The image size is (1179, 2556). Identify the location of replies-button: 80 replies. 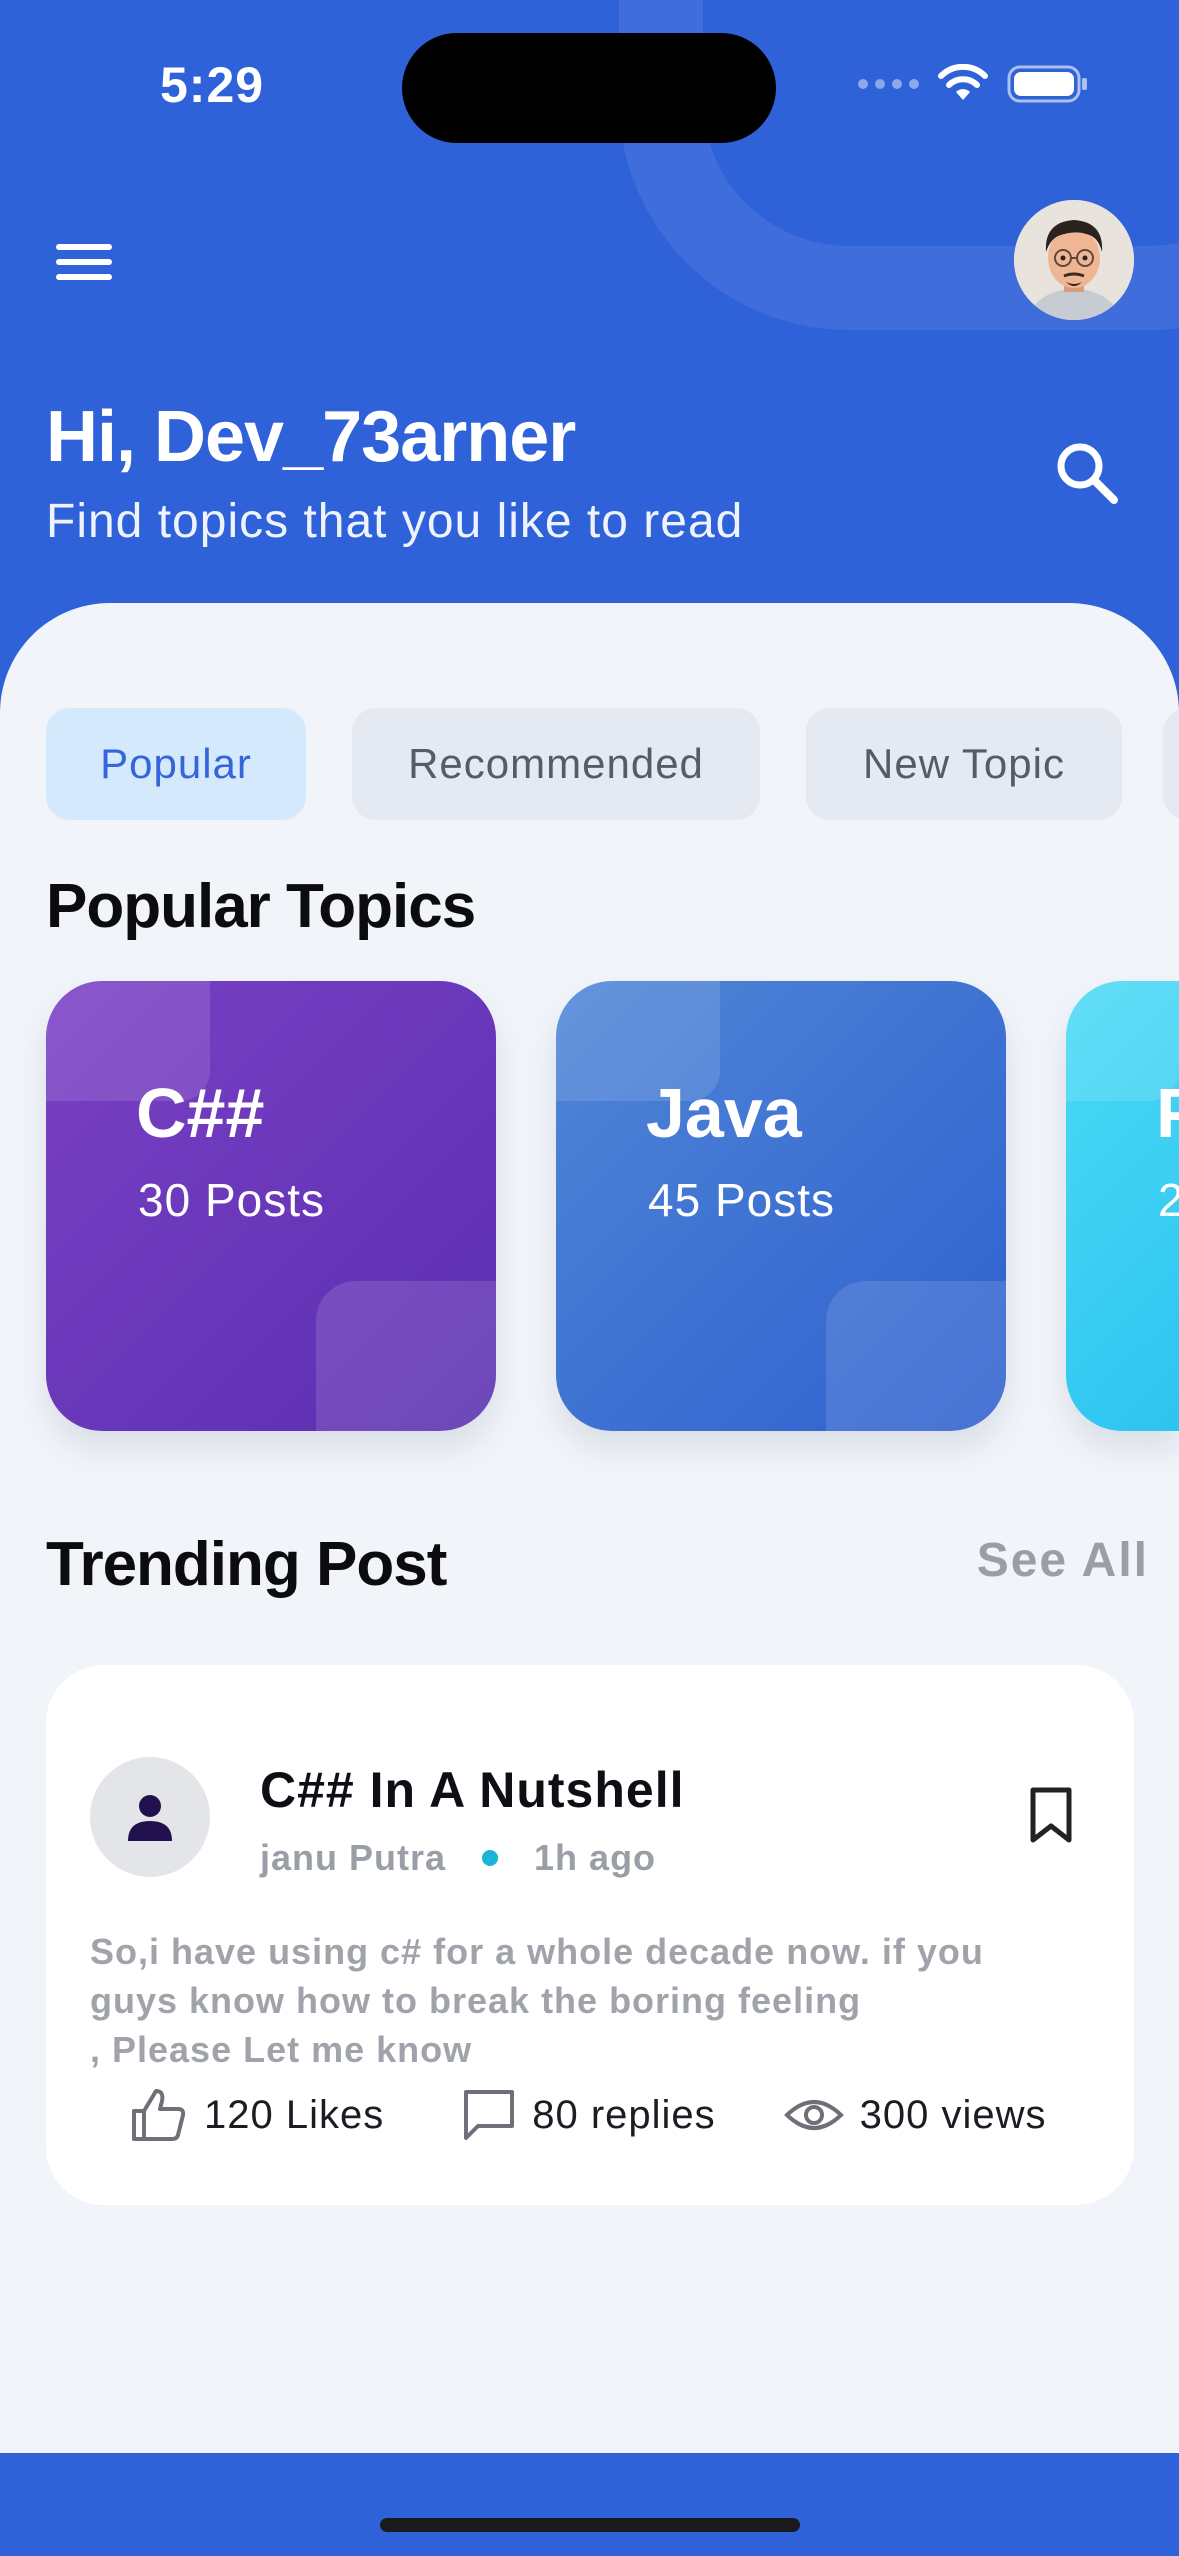
(588, 2115).